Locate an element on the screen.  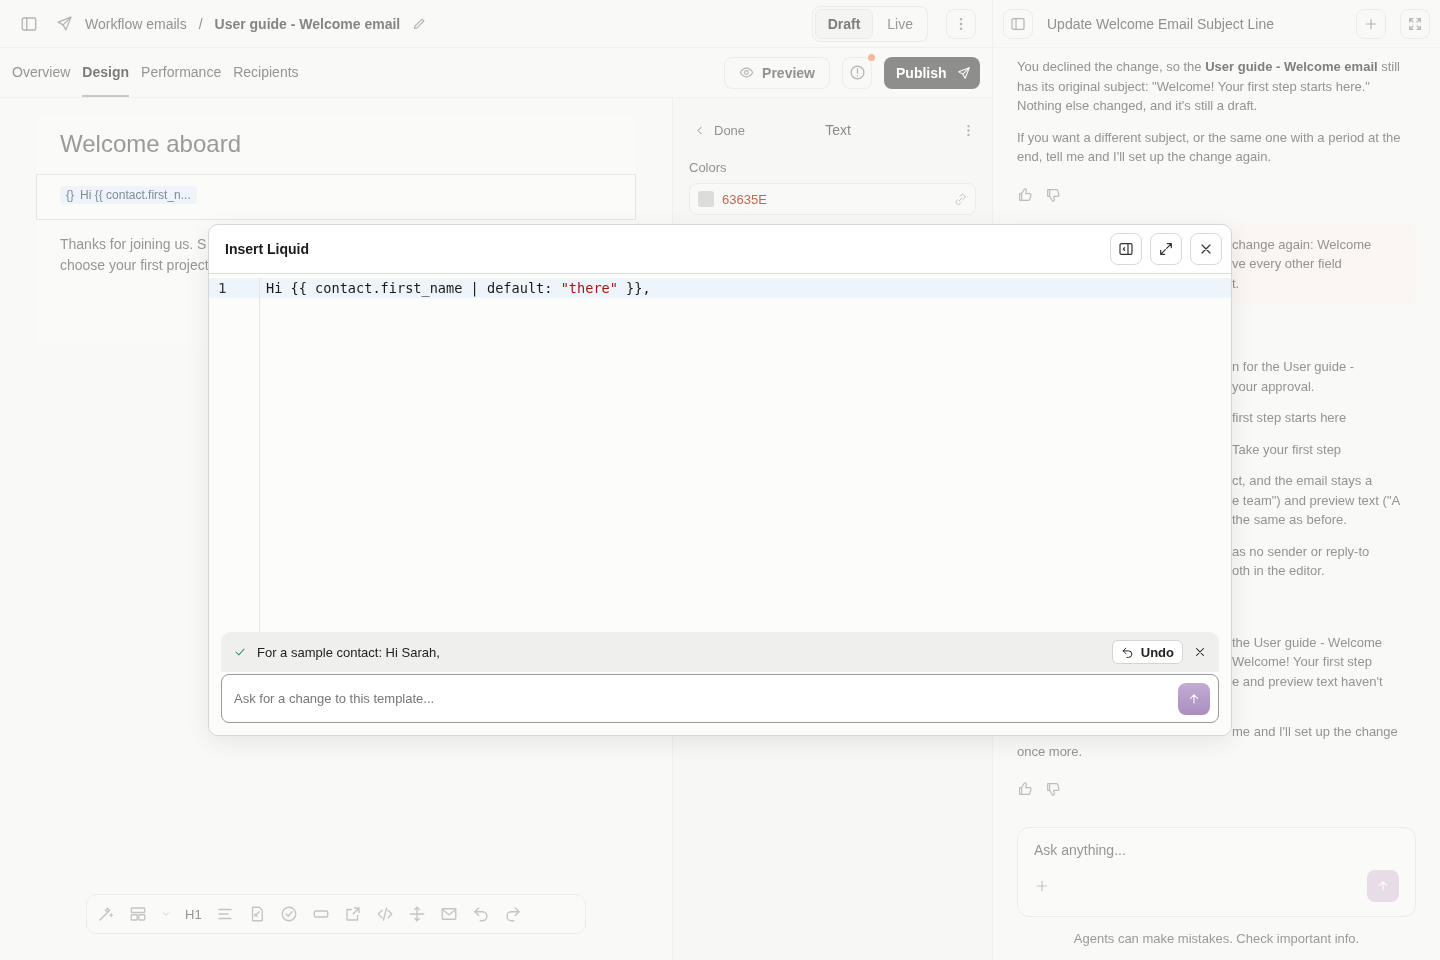
panel-toggle-button is located at coordinates (1018, 23).